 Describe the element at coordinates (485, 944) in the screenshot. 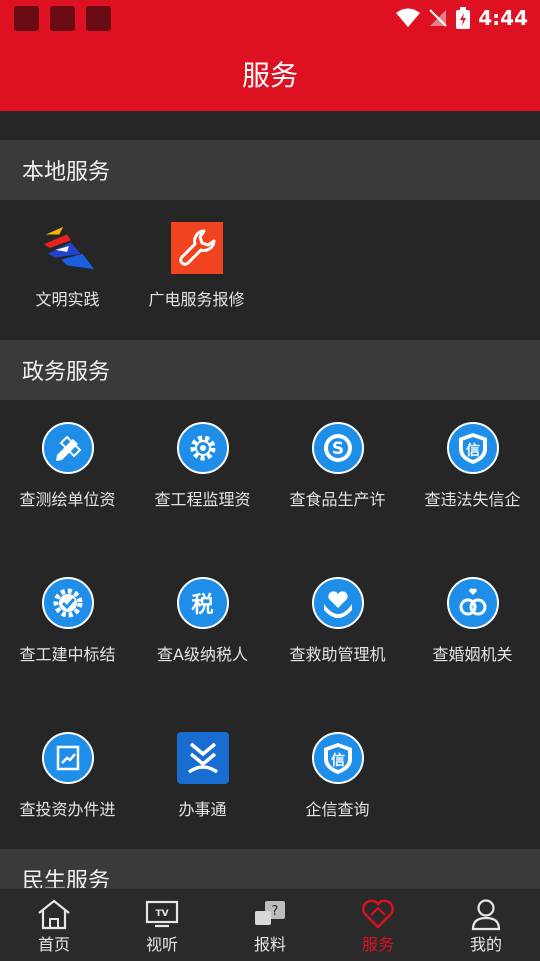

I see `tab-label: 我的` at that location.